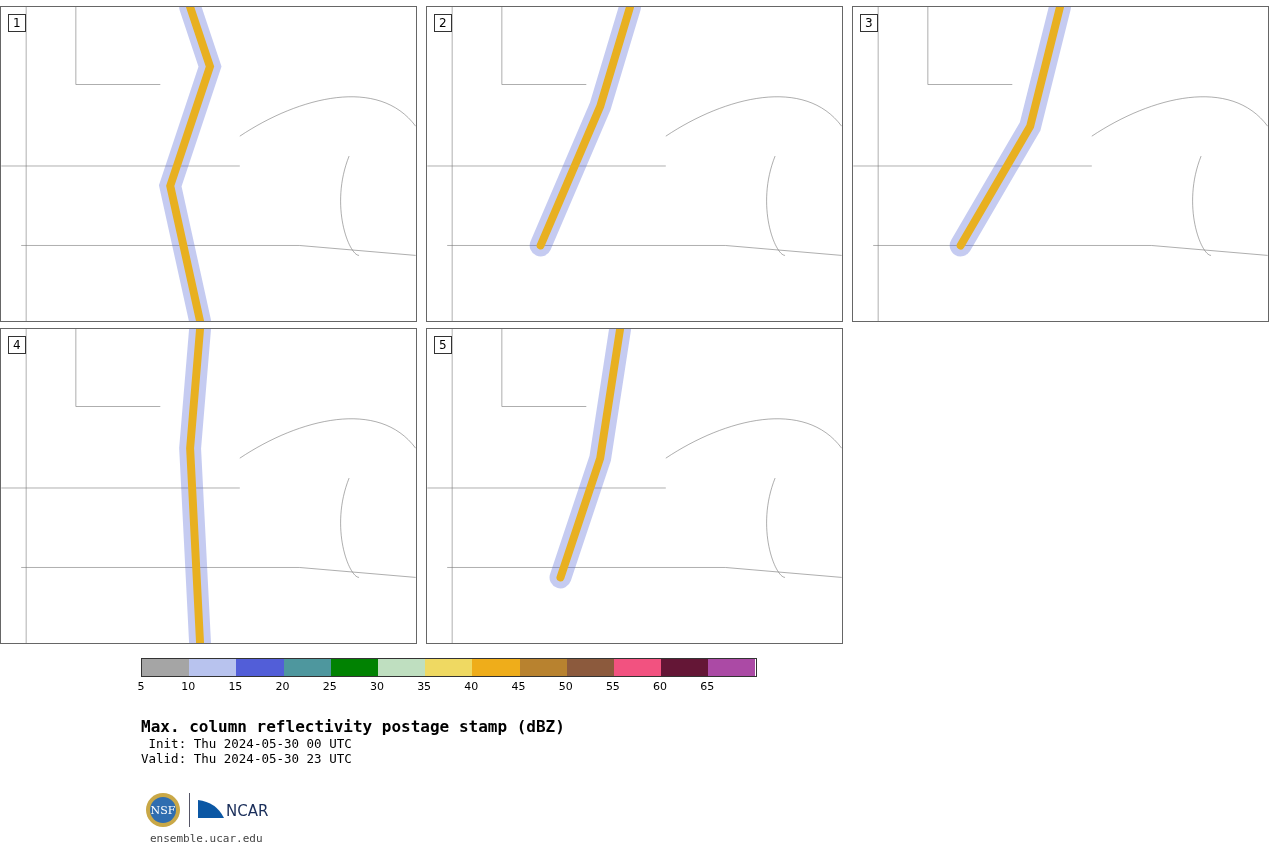 The width and height of the screenshot is (1280, 844). I want to click on tick-label: 60, so click(660, 686).